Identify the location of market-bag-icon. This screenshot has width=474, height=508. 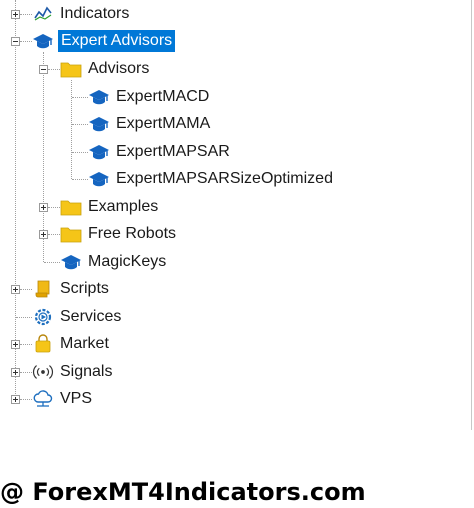
(43, 344).